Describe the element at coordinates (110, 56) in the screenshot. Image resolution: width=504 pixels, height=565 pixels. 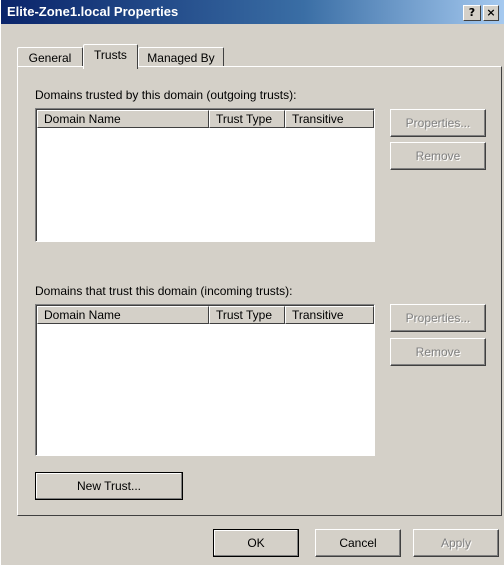
I see `tab-trusts: Trusts` at that location.